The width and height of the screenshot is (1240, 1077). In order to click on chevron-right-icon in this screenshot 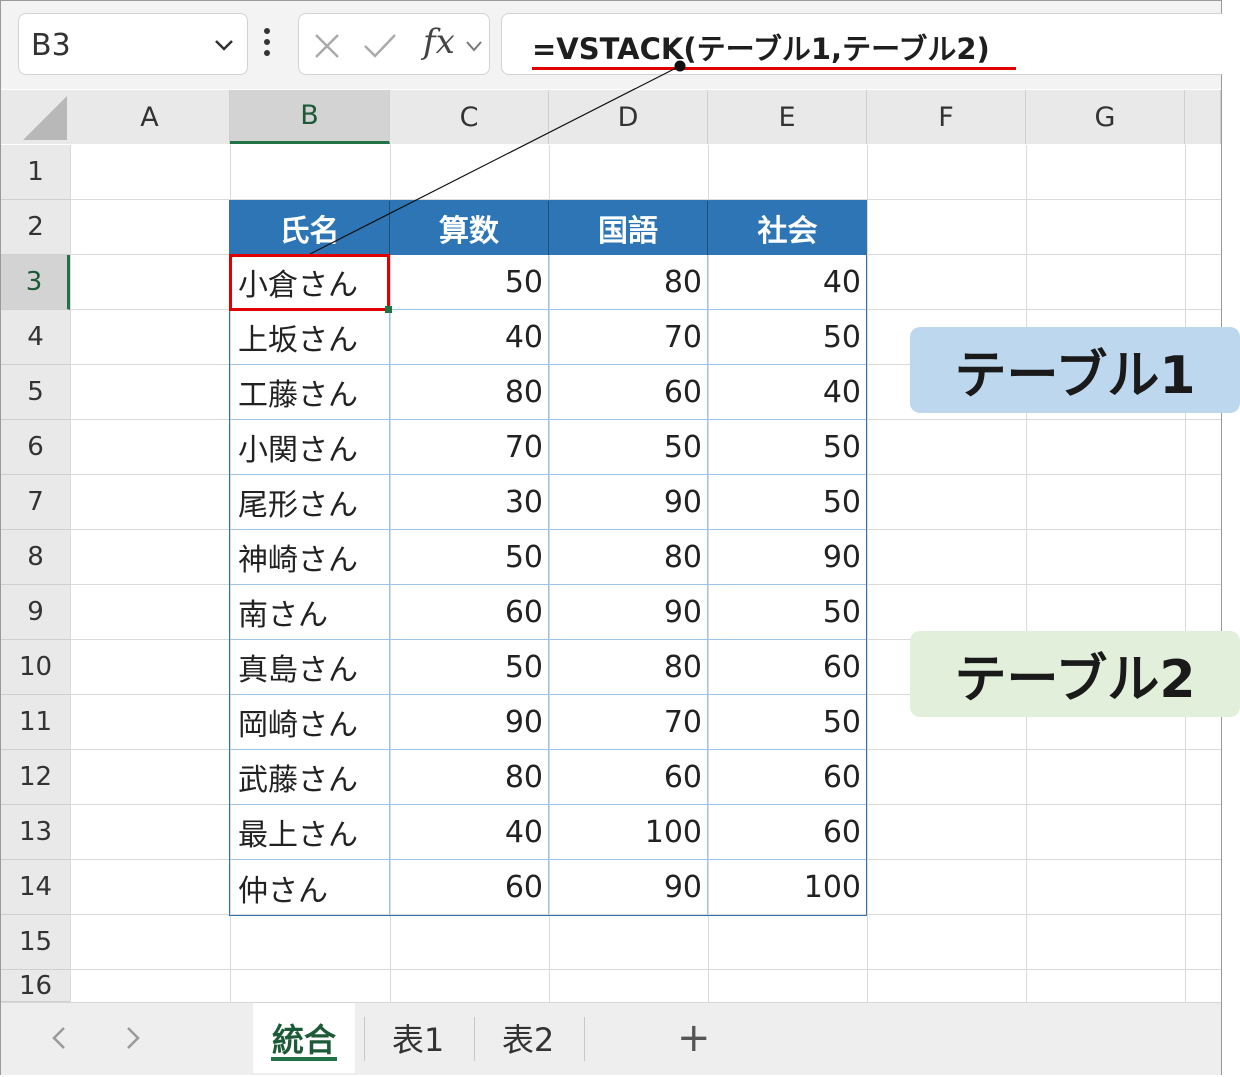, I will do `click(133, 1038)`.